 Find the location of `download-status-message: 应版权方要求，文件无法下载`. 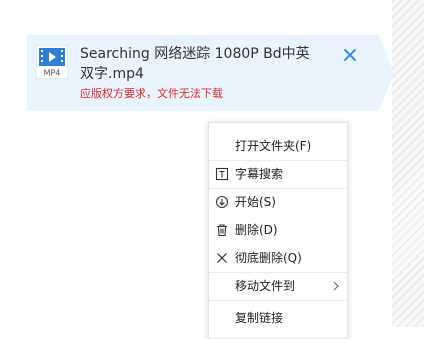

download-status-message: 应版权方要求，文件无法下载 is located at coordinates (151, 93).